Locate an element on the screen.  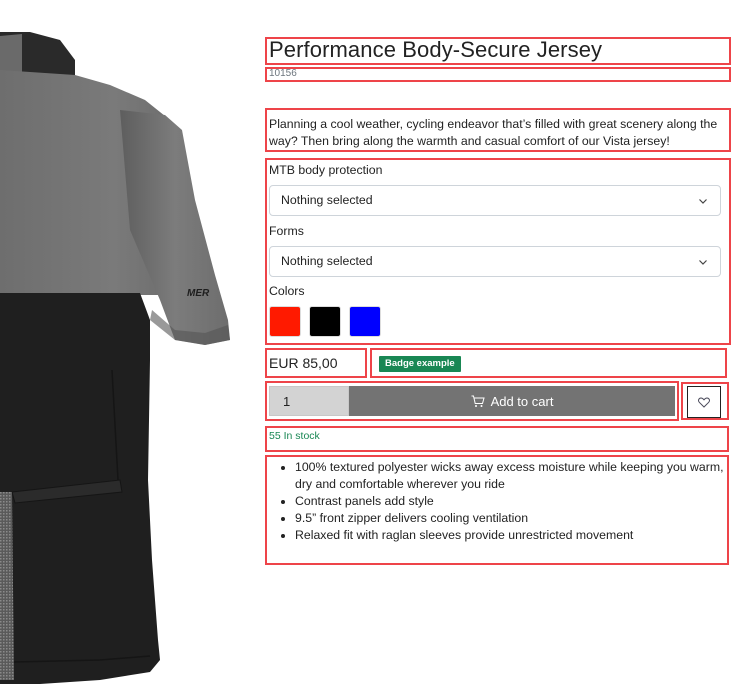
forms-label: Forms is located at coordinates (286, 231).